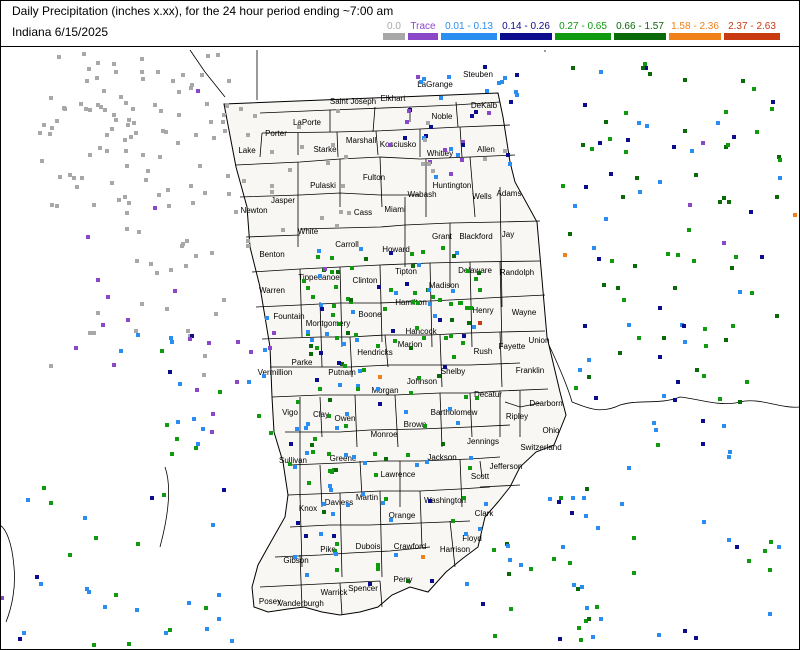  What do you see at coordinates (335, 592) in the screenshot?
I see `county-label: Warrick` at bounding box center [335, 592].